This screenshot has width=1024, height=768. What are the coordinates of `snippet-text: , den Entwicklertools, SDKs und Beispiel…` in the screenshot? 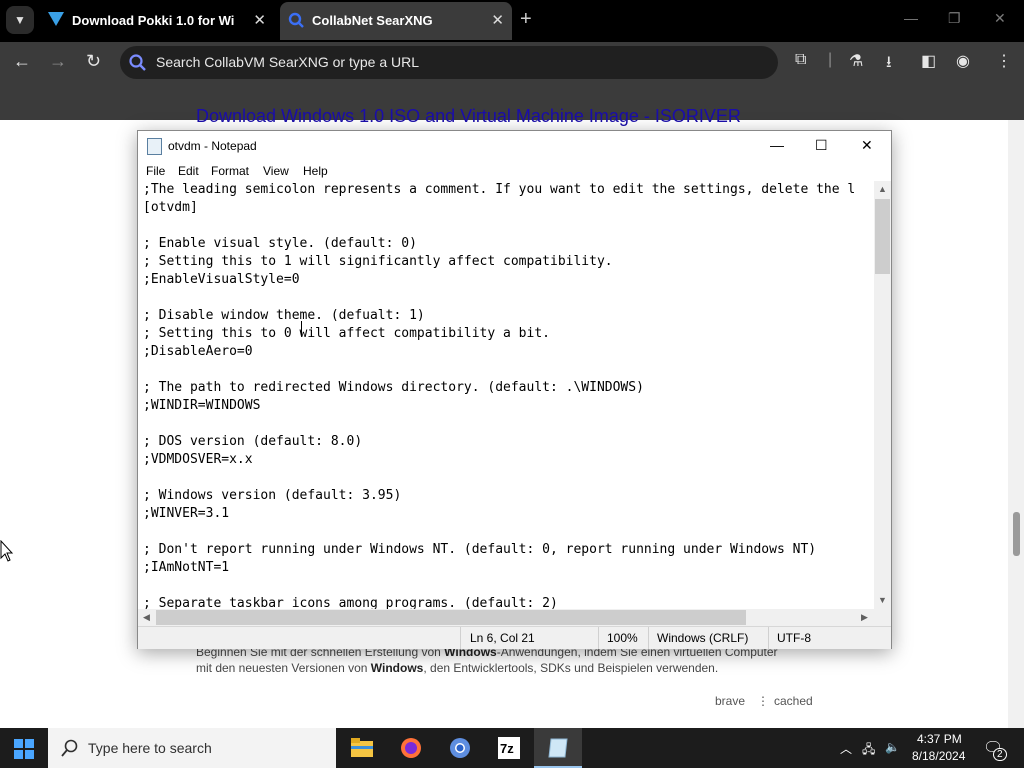 It's located at (571, 668).